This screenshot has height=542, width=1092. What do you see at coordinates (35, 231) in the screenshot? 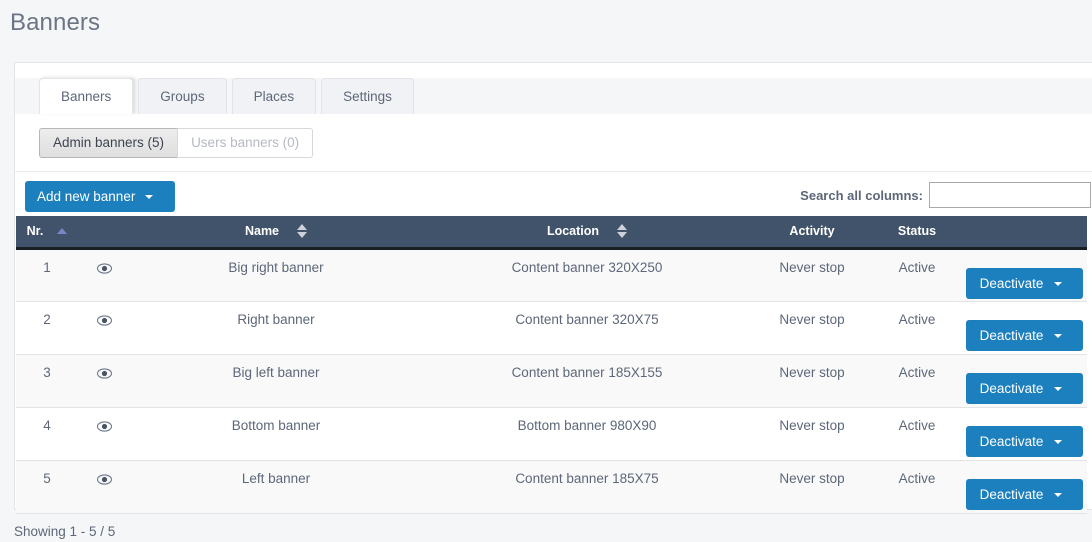
I see `column-header-nr-label: Nr.` at bounding box center [35, 231].